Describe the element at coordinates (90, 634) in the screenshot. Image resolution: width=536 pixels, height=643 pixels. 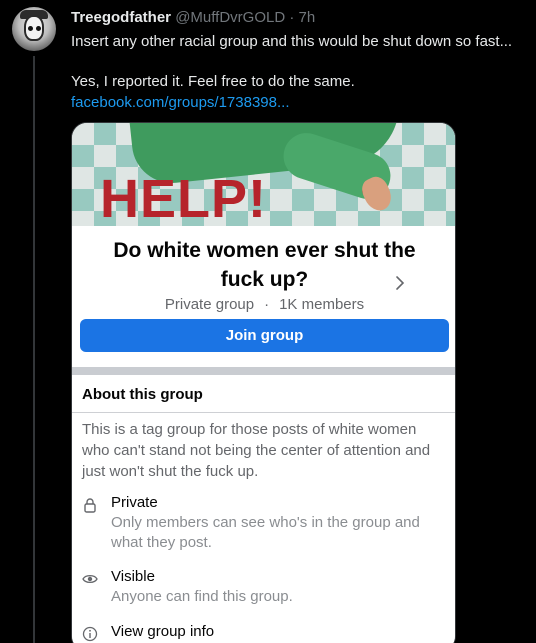
I see `info-icon` at that location.